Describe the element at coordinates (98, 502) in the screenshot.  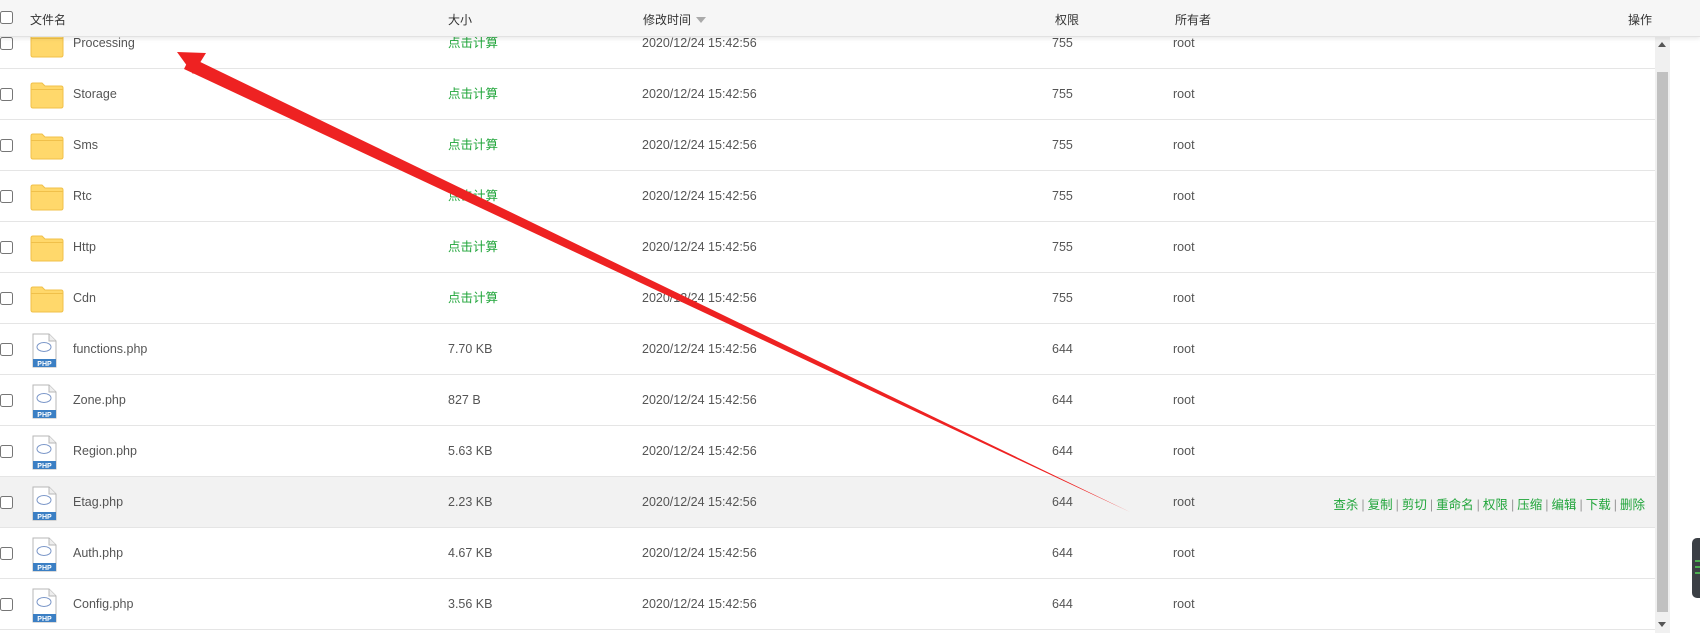
I see `file-name: Etag.php` at that location.